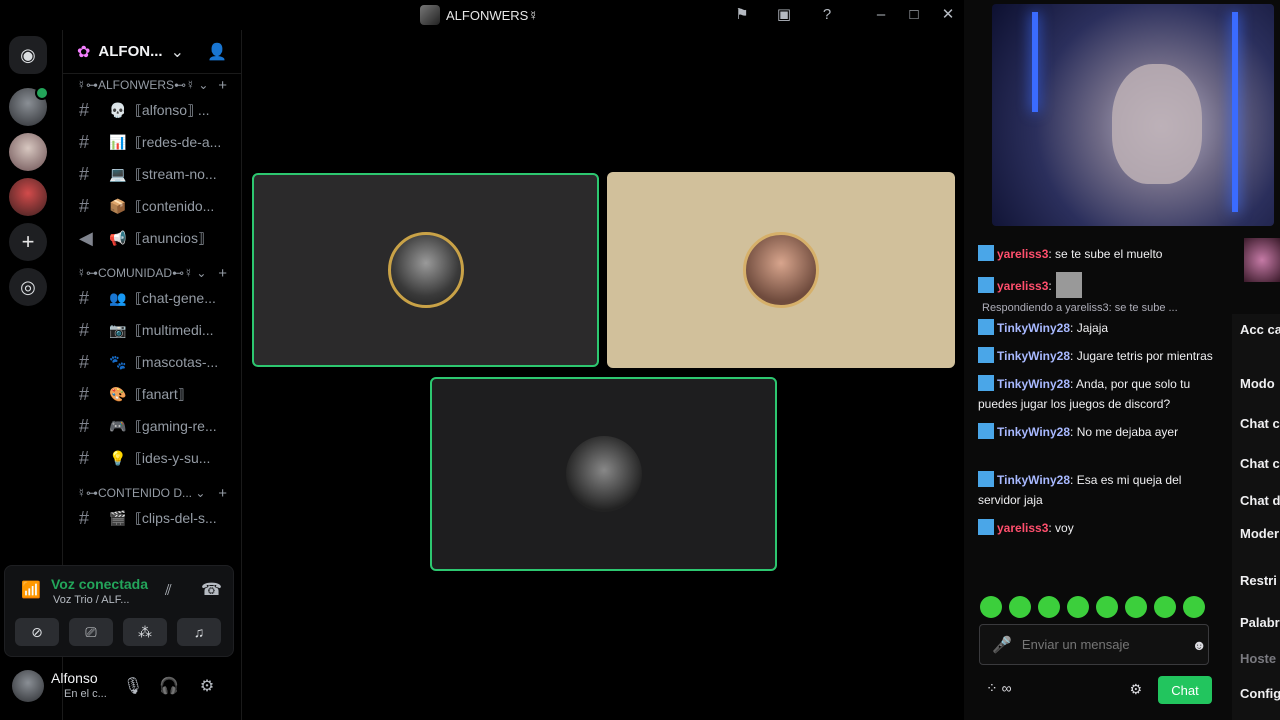  I want to click on activities-button: ⁂, so click(145, 632).